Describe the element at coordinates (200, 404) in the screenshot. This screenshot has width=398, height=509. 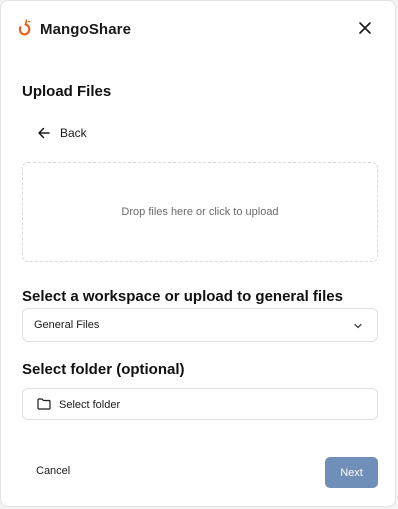
I see `select-folder-button: Select folder` at that location.